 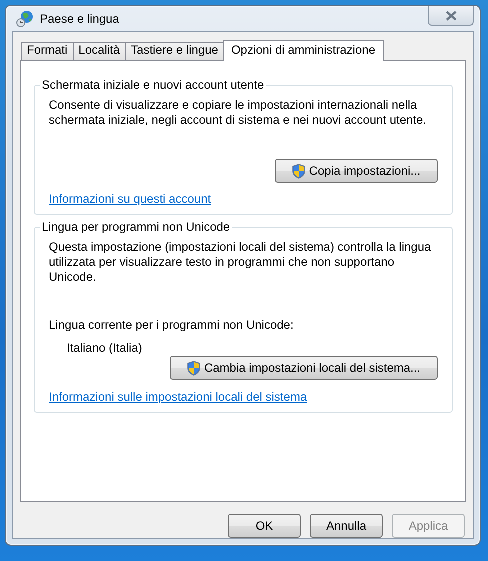 What do you see at coordinates (130, 199) in the screenshot?
I see `info-link: Informazioni su questi account` at bounding box center [130, 199].